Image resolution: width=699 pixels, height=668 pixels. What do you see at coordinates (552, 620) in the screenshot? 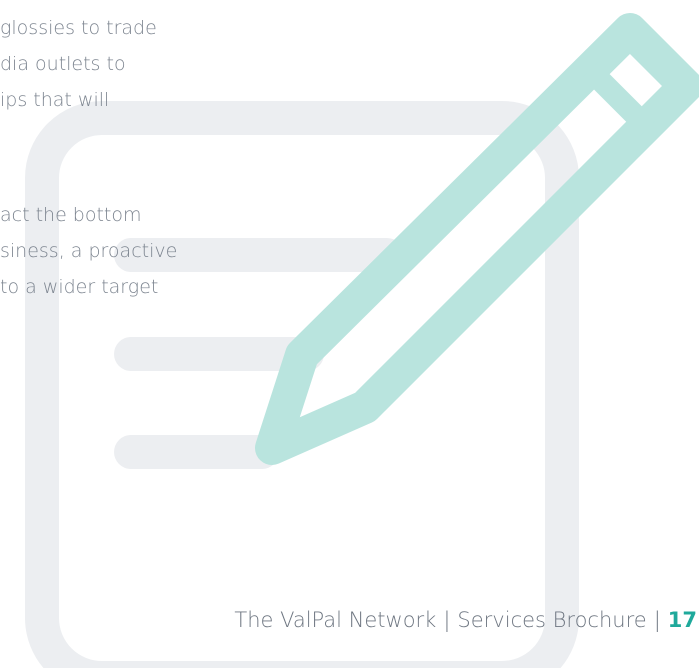
I see `footer-document-title: Services Brochure` at bounding box center [552, 620].